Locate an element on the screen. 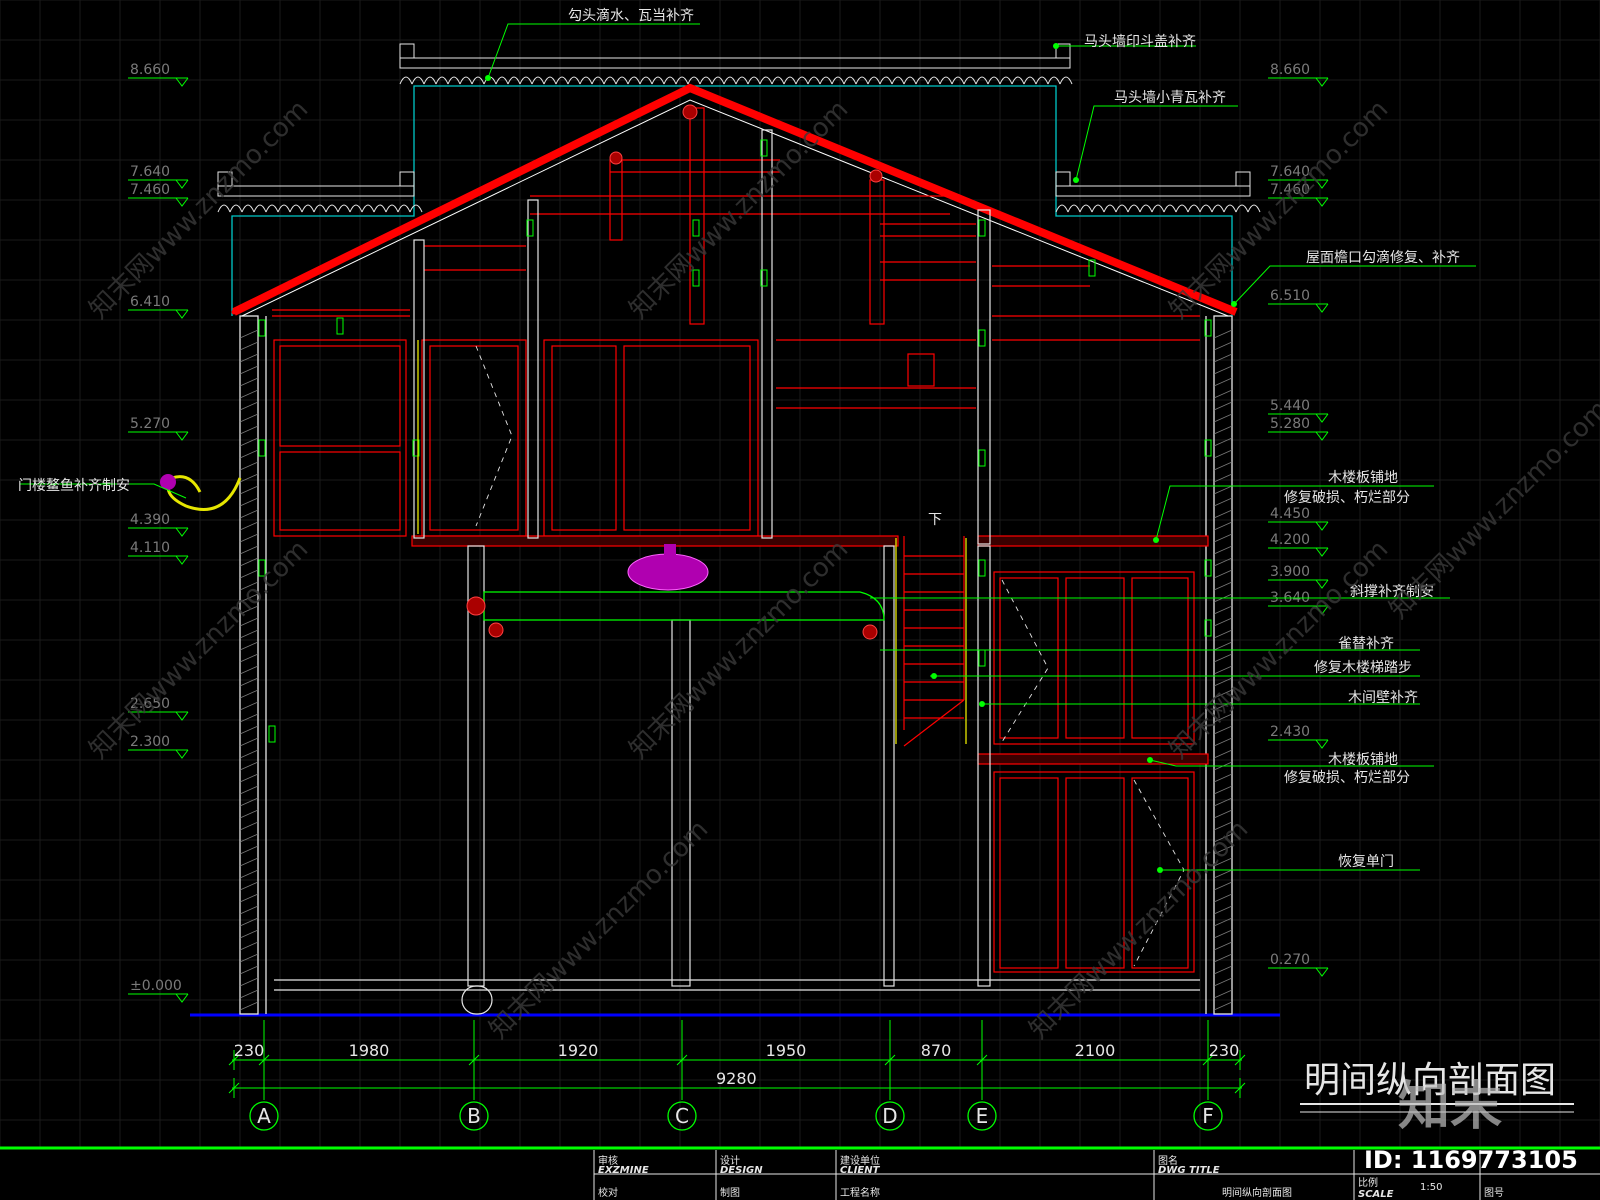 The width and height of the screenshot is (1600, 1200). annotation-door: 恢复单门 is located at coordinates (1366, 861).